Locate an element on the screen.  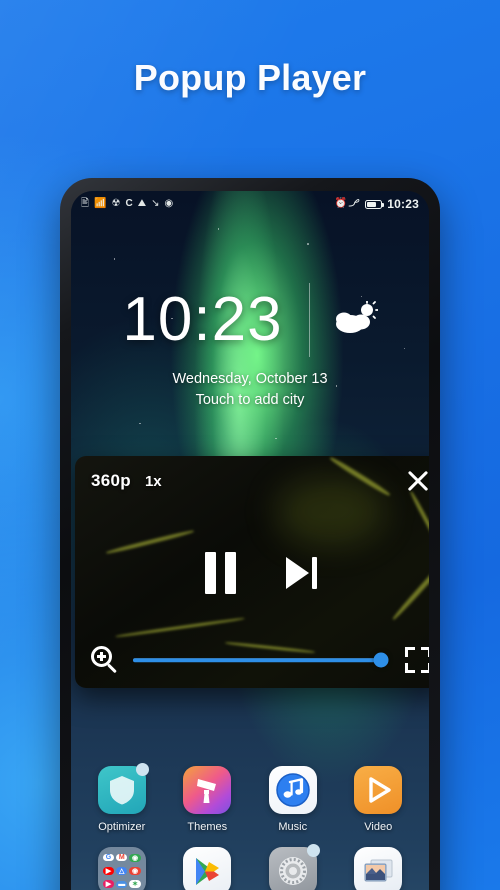
clock-city-hint: Touch to add city is located at coordinates (250, 400).